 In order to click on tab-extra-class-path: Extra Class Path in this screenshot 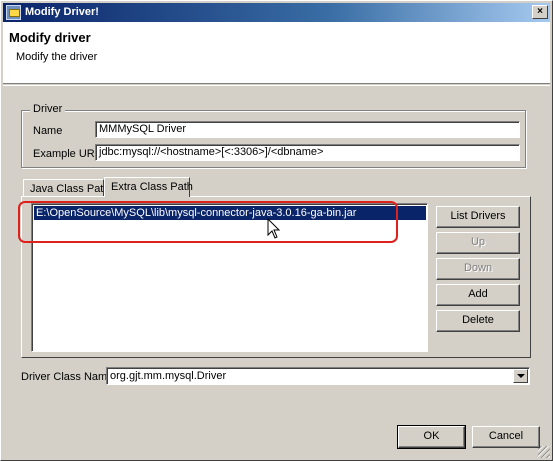, I will do `click(148, 187)`.